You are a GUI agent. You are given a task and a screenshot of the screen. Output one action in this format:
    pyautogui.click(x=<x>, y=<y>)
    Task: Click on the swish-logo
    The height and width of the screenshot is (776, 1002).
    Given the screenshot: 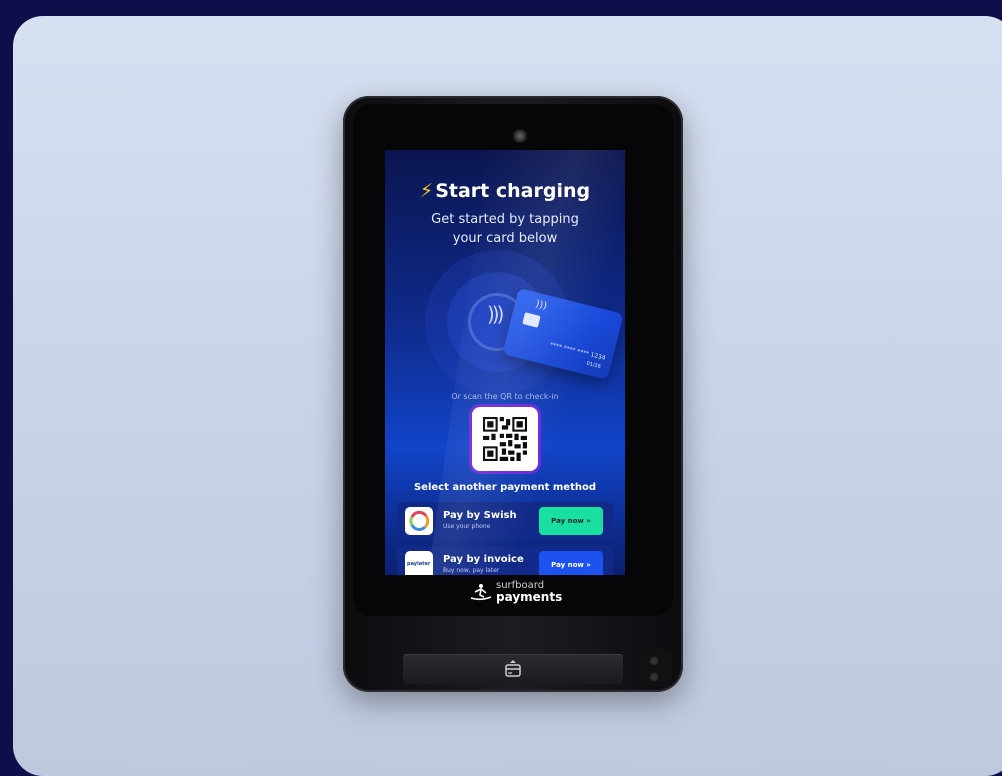 What is the action you would take?
    pyautogui.click(x=419, y=521)
    